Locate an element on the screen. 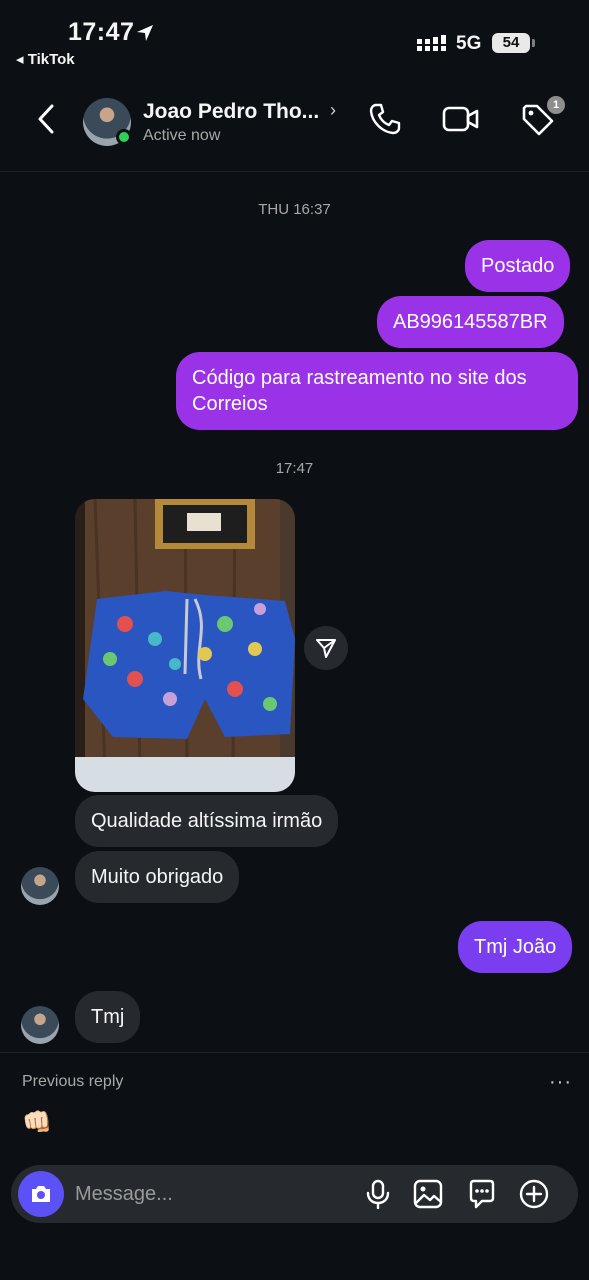  outgoing-message: Tmj João is located at coordinates (515, 947).